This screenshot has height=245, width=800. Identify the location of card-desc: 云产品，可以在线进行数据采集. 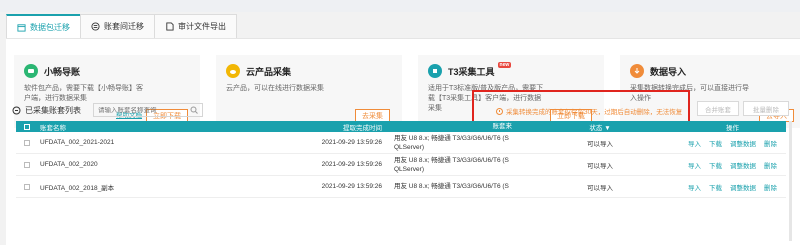
(275, 88).